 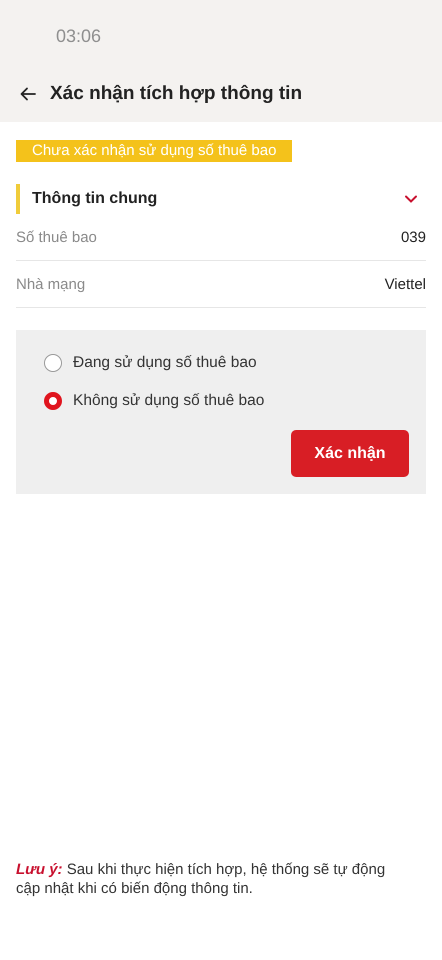 What do you see at coordinates (201, 879) in the screenshot?
I see `note-text: Lưu ý: Sau khi thực hiện tích hợp, hệ thống sẽ tự động cập nhật khi có biến động thông tin.` at bounding box center [201, 879].